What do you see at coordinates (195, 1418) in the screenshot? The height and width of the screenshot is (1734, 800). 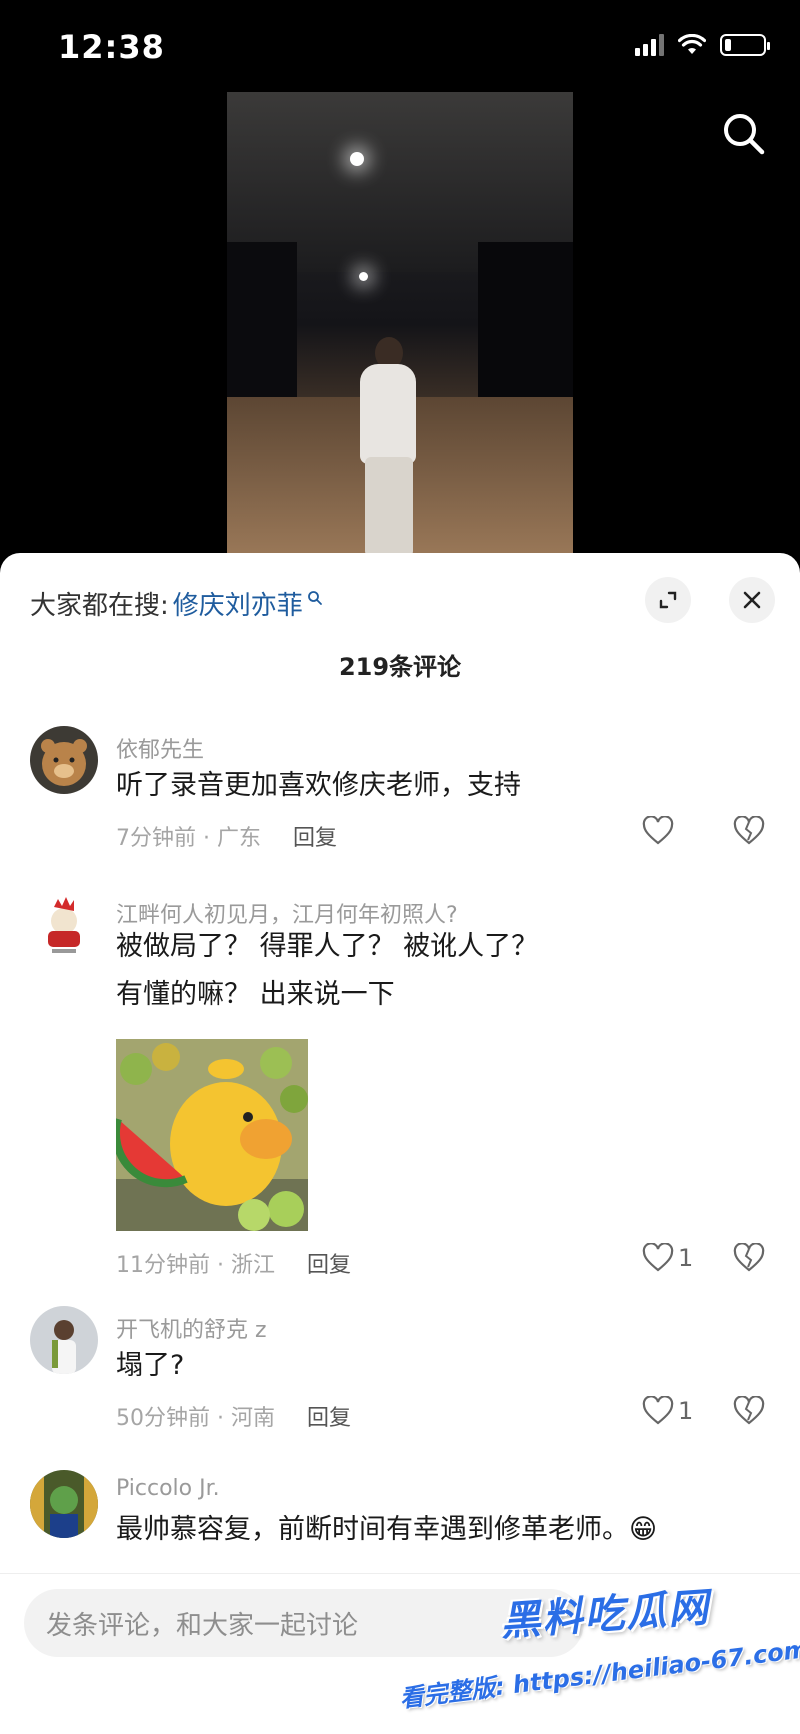 I see `comment-time-location: 50分钟前 · 河南` at bounding box center [195, 1418].